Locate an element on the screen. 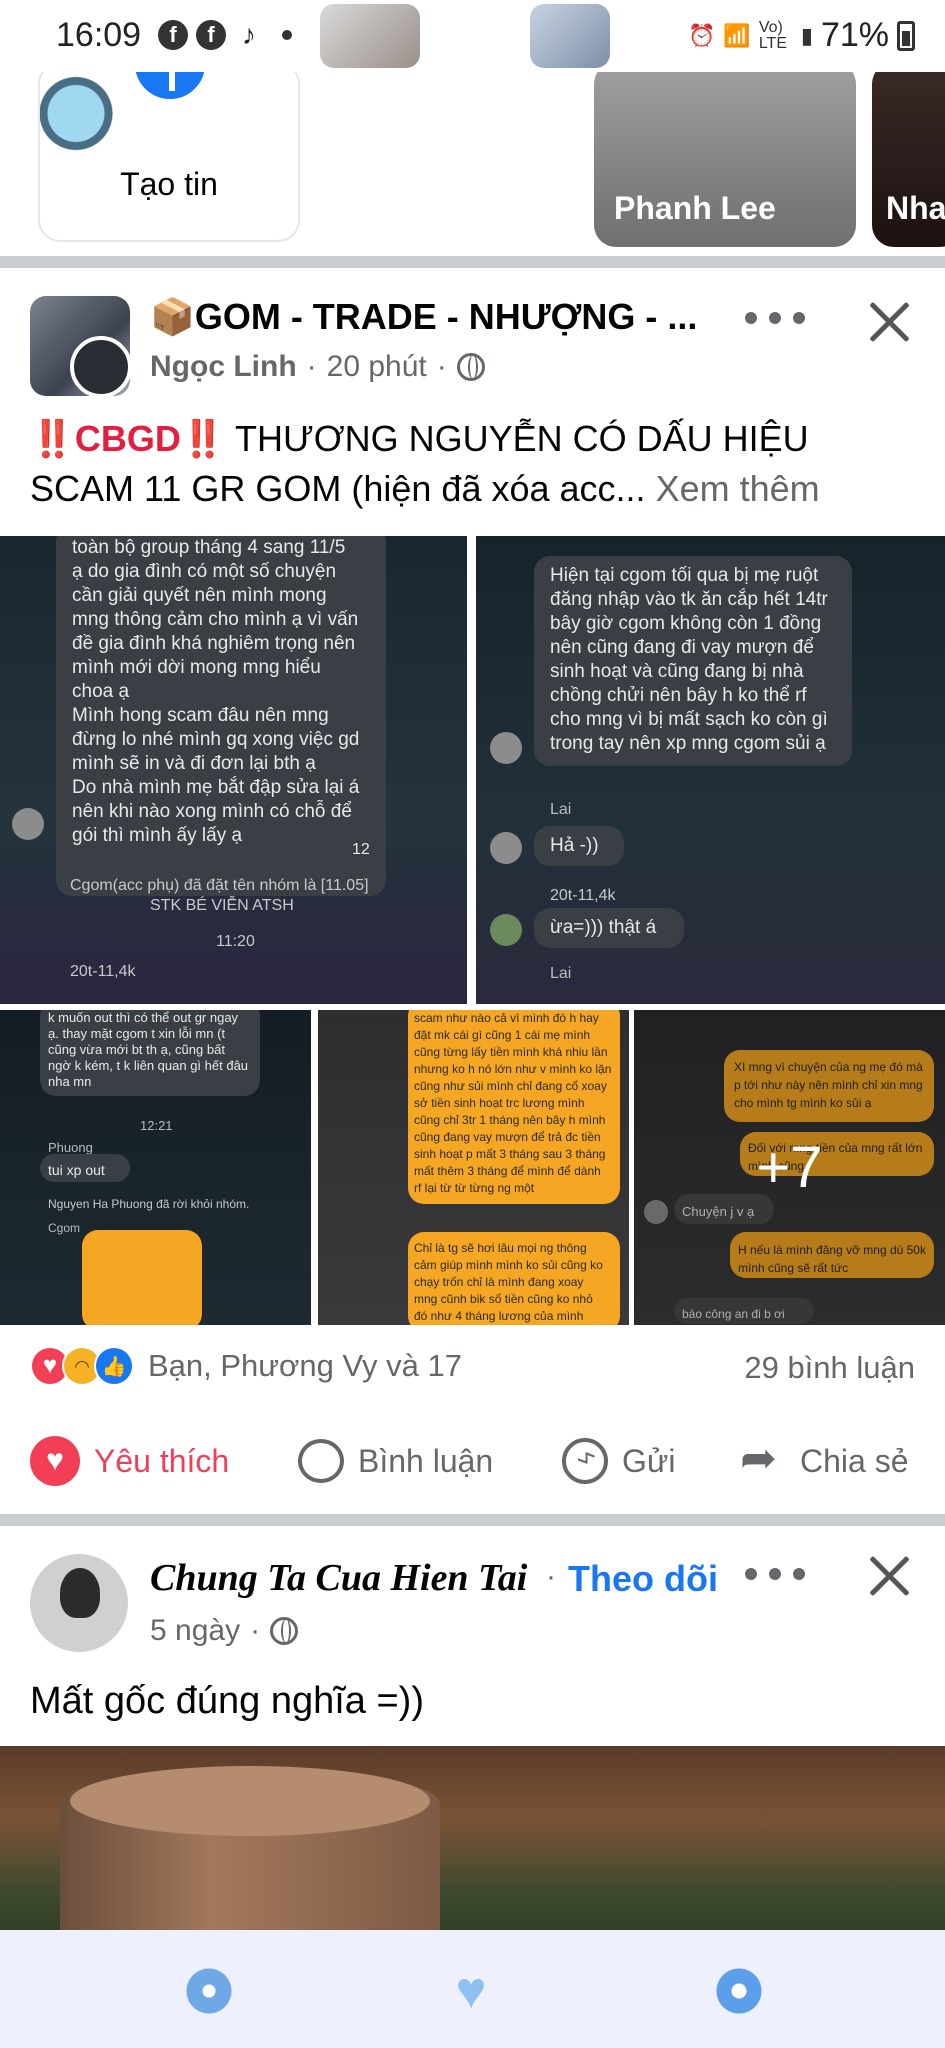 Image resolution: width=945 pixels, height=2048 pixels. chat-line: mất thêm 3 tháng để mình để dành is located at coordinates (507, 1171).